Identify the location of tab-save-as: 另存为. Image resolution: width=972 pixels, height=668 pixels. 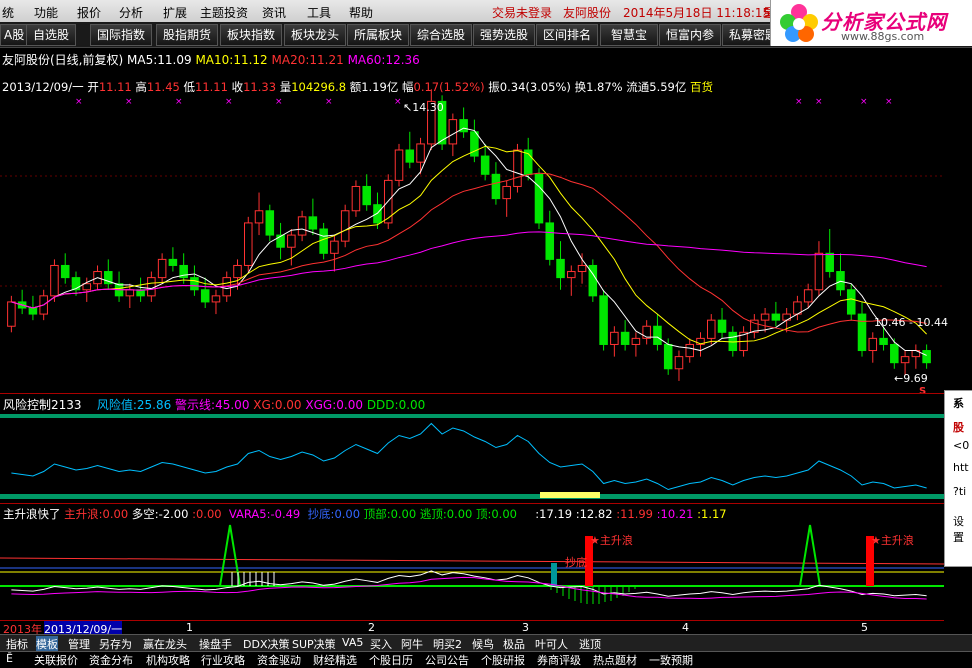
(115, 644).